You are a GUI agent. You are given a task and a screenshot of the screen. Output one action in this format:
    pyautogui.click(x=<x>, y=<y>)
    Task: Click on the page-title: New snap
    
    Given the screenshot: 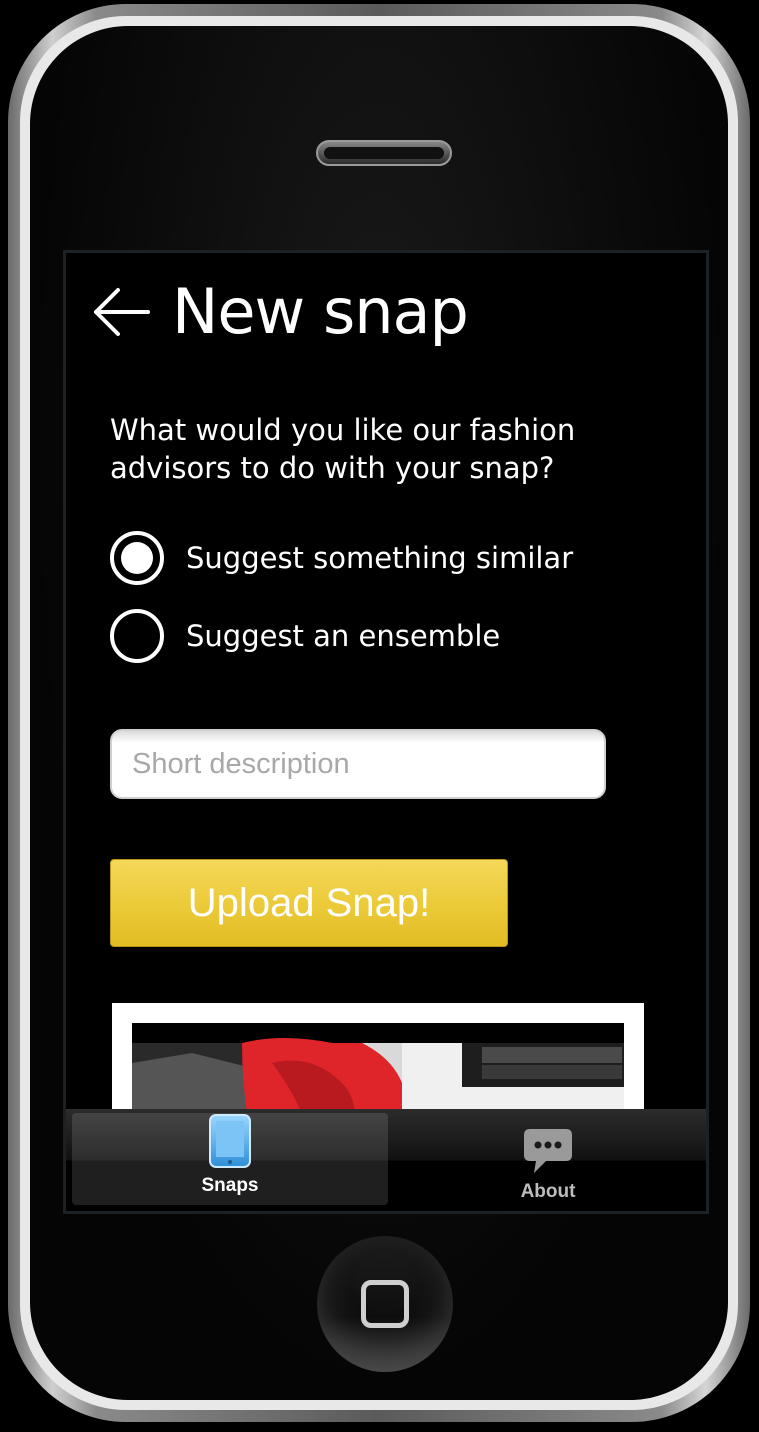 What is the action you would take?
    pyautogui.click(x=320, y=311)
    